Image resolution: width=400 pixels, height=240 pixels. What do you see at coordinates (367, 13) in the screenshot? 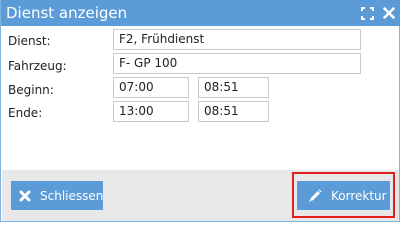
I see `maximize-icon` at bounding box center [367, 13].